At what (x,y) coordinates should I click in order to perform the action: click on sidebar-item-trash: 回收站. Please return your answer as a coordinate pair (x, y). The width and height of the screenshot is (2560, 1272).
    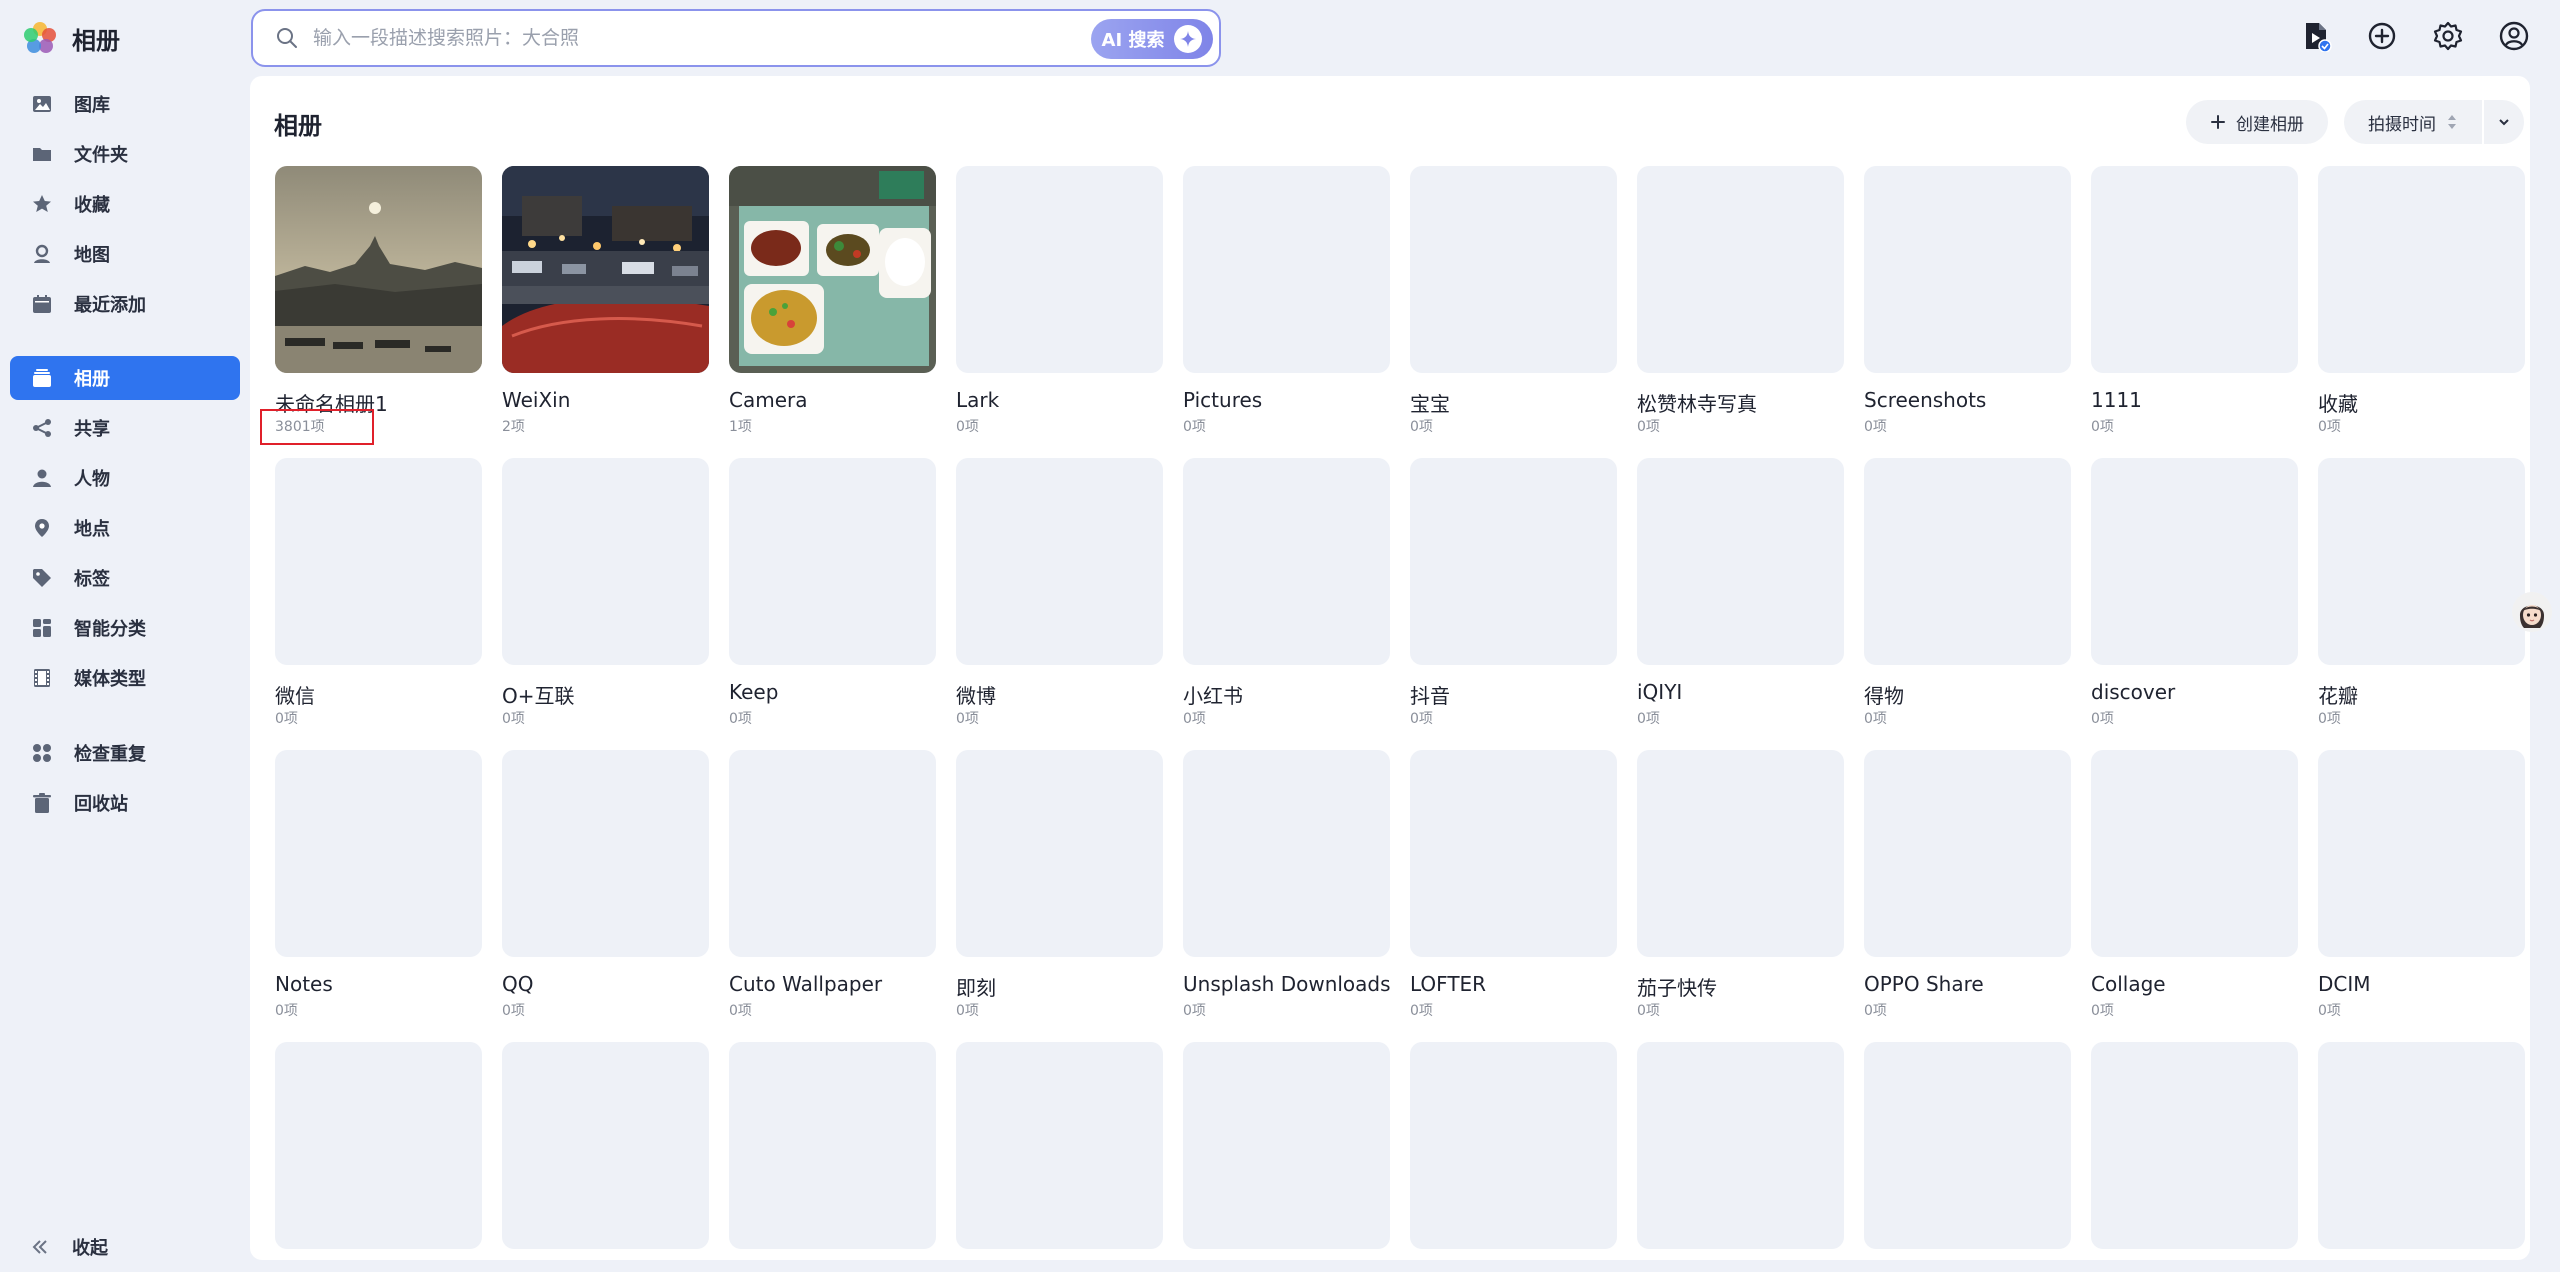
    Looking at the image, I should click on (125, 803).